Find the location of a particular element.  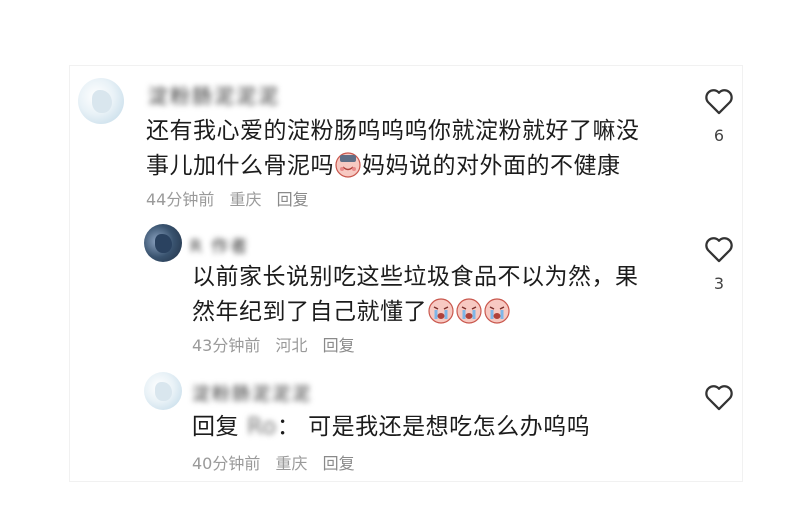

comment-meta: 43分钟前 河北 回复 is located at coordinates (278, 344).